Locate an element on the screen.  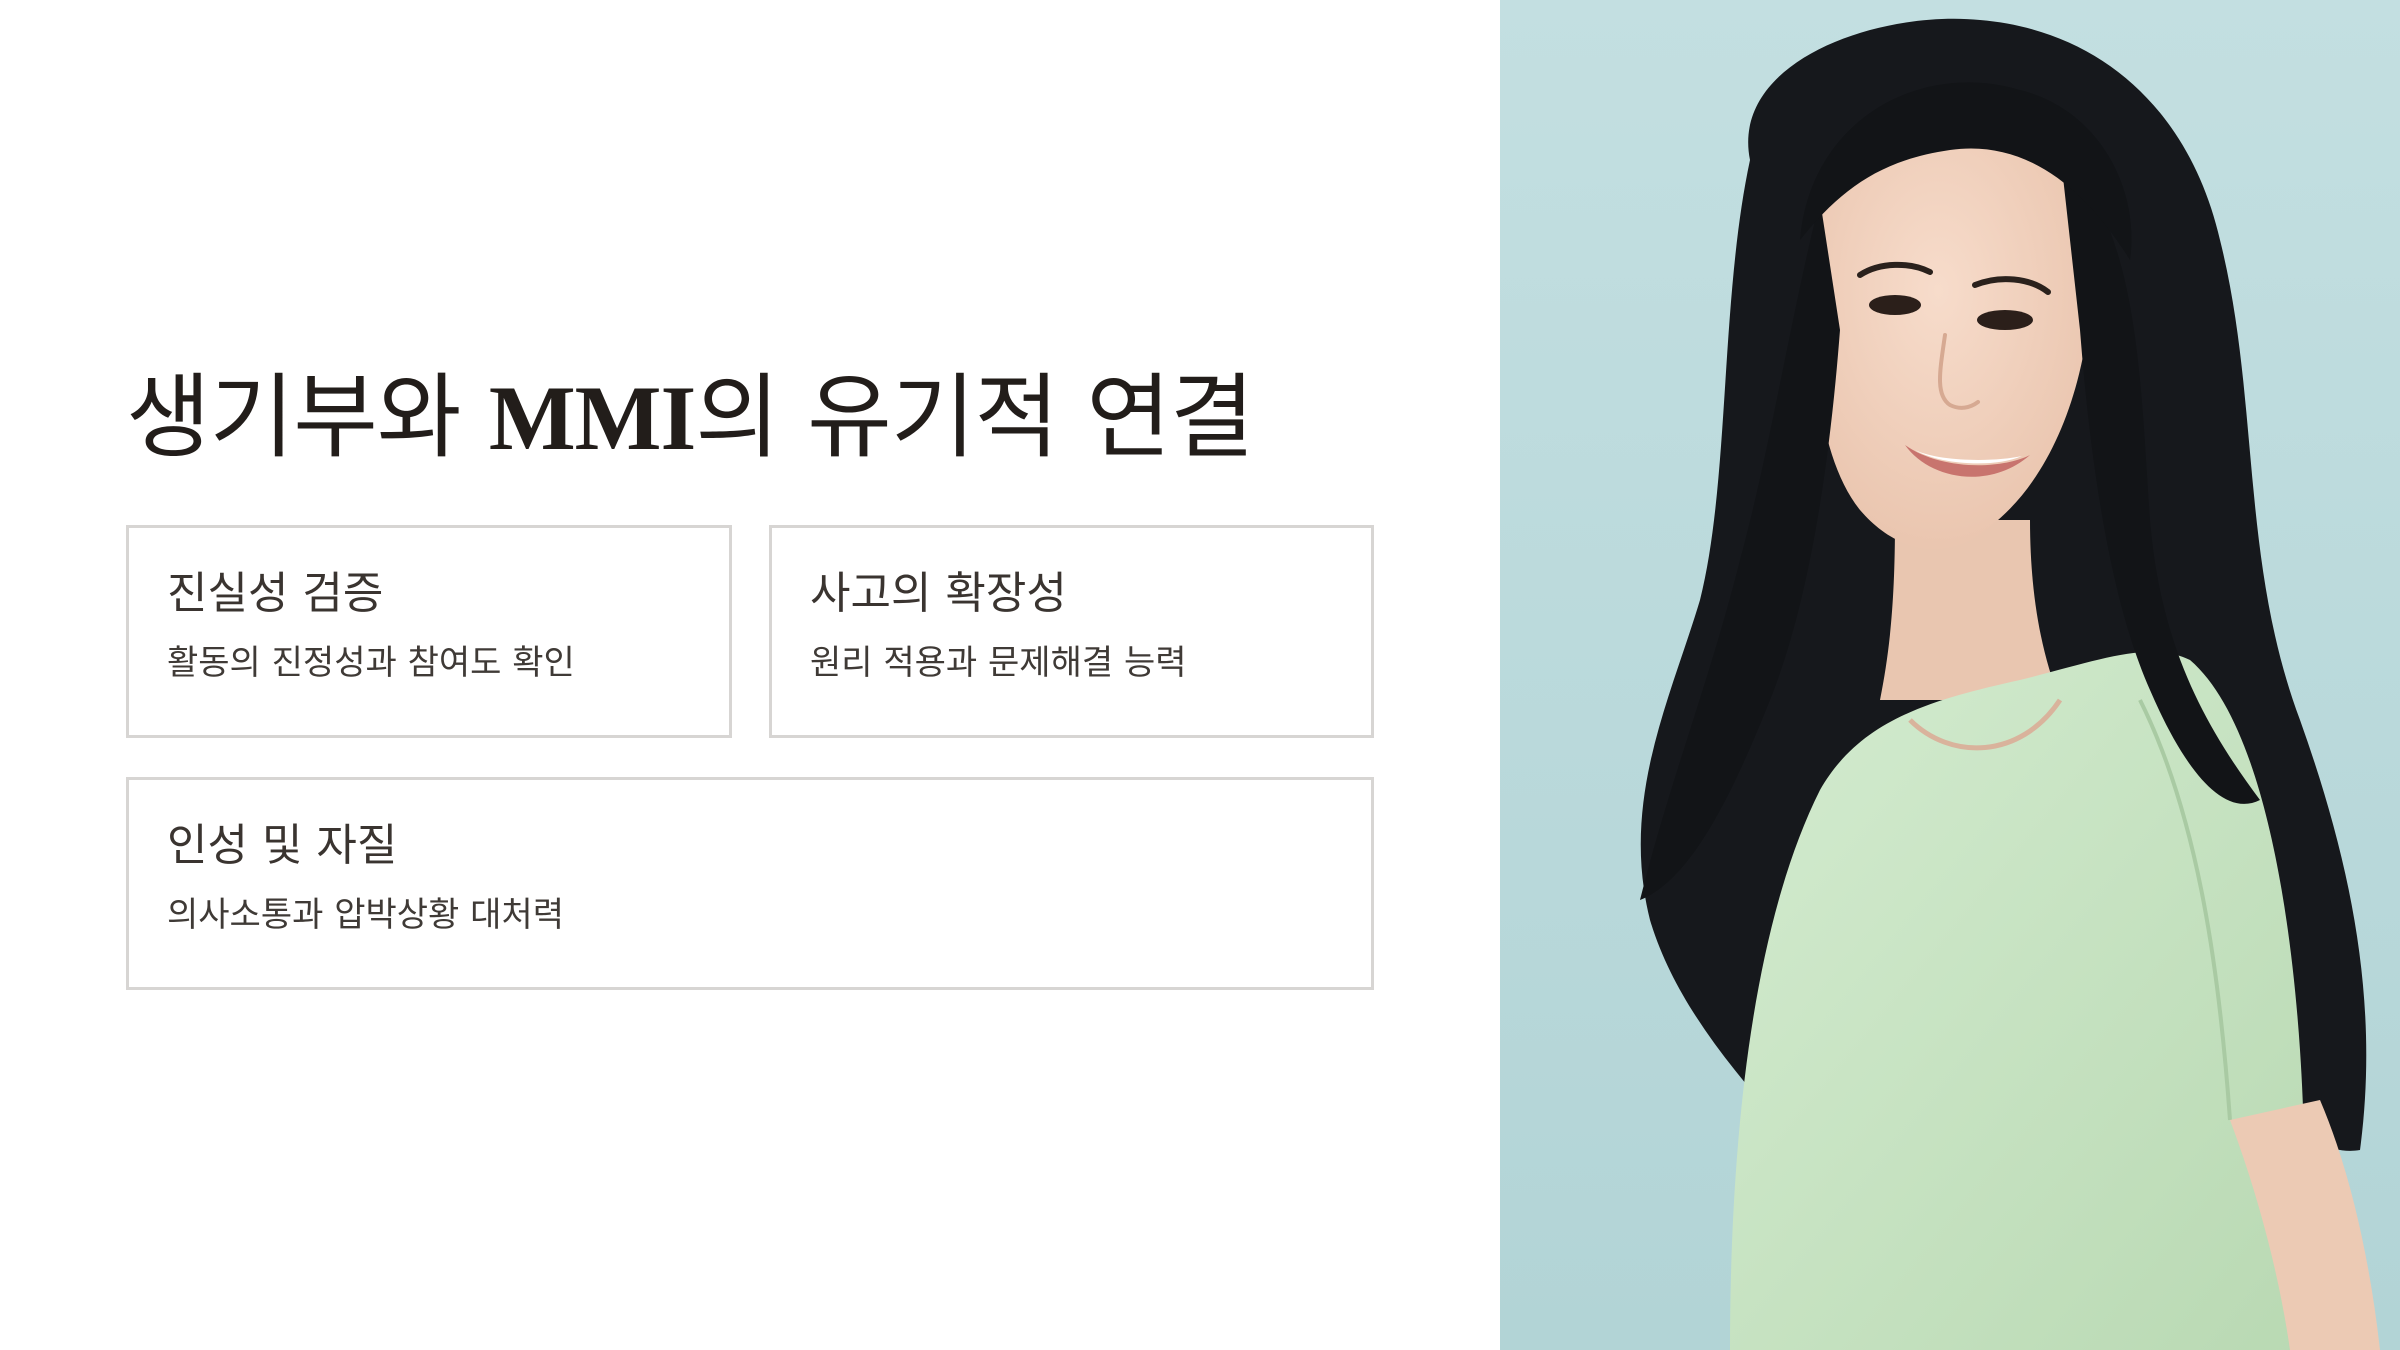
title-prefix: 생기부와 is located at coordinates (307, 417).